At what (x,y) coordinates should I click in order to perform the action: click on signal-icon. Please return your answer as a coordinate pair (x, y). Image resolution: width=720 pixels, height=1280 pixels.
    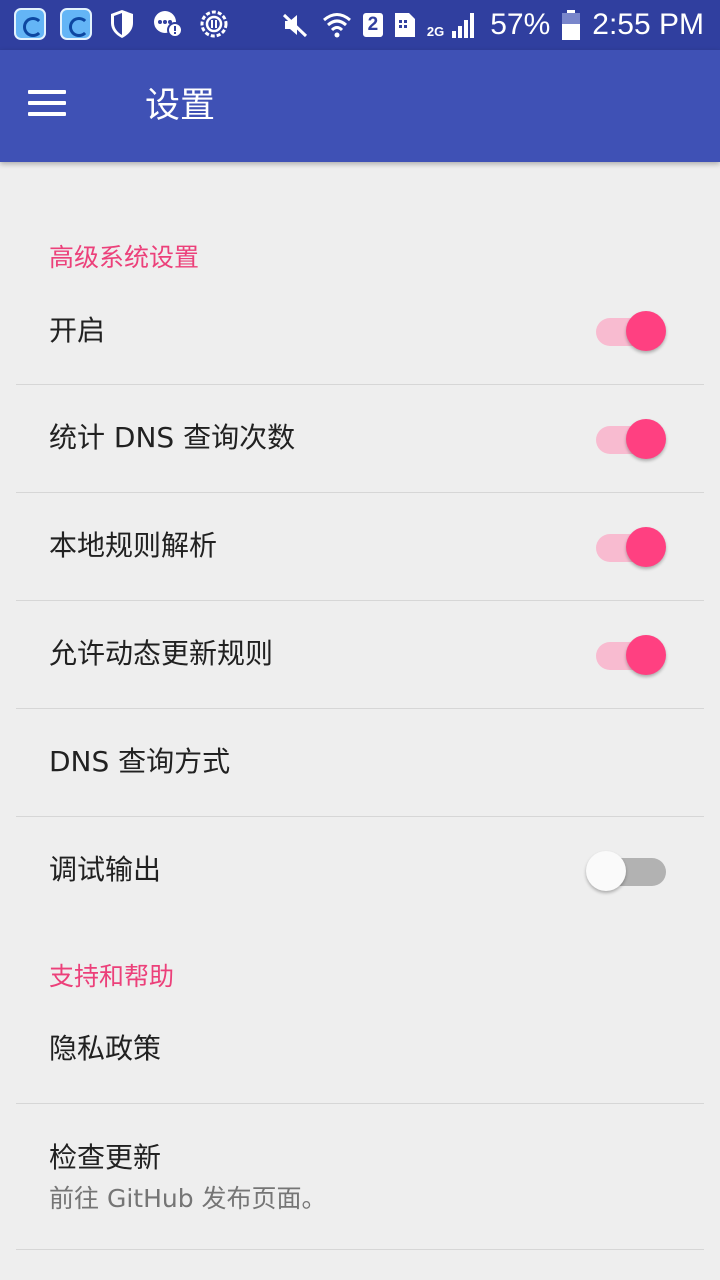
    Looking at the image, I should click on (464, 25).